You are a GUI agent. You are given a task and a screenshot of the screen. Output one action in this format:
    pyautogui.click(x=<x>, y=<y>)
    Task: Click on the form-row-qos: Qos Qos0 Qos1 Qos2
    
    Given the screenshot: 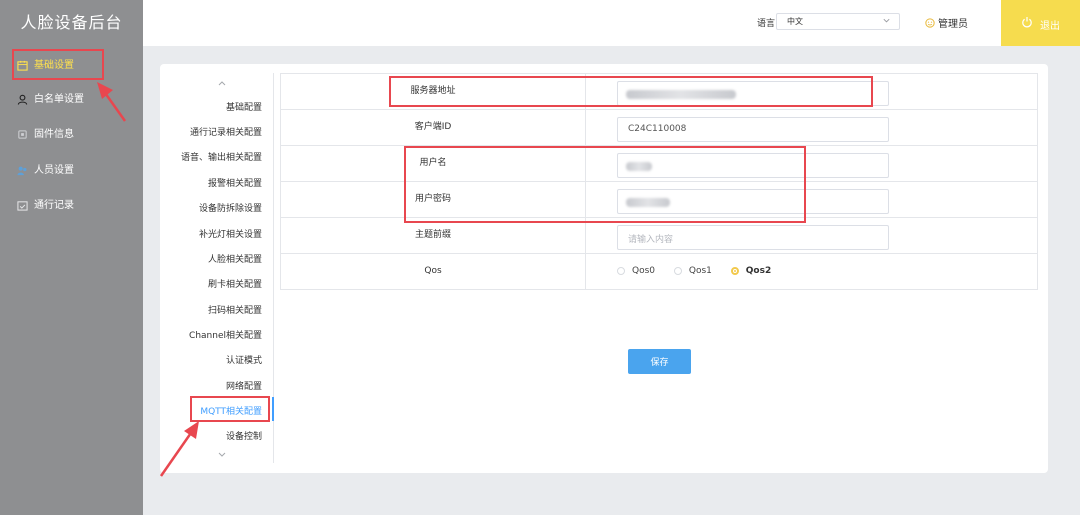 What is the action you would take?
    pyautogui.click(x=659, y=272)
    